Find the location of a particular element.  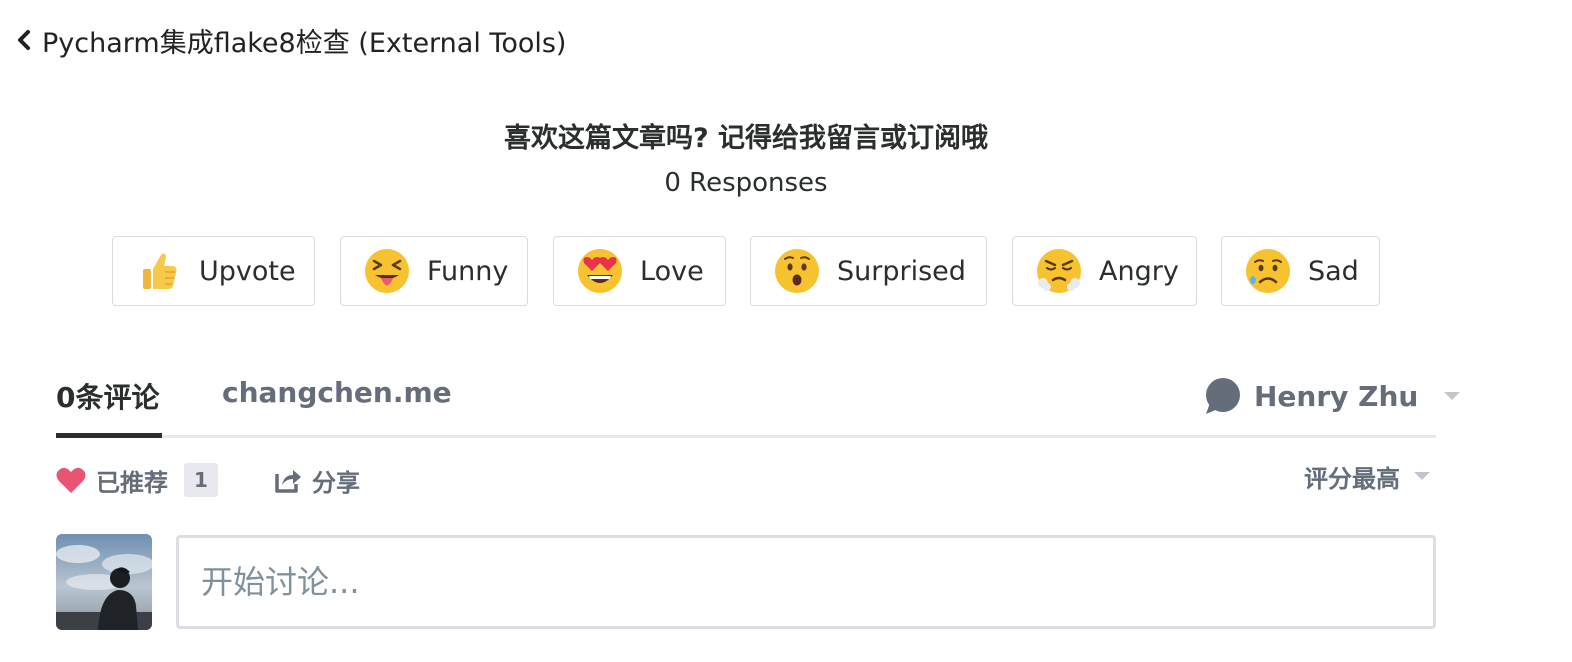

reaction-sad-button: Sad is located at coordinates (1300, 271).